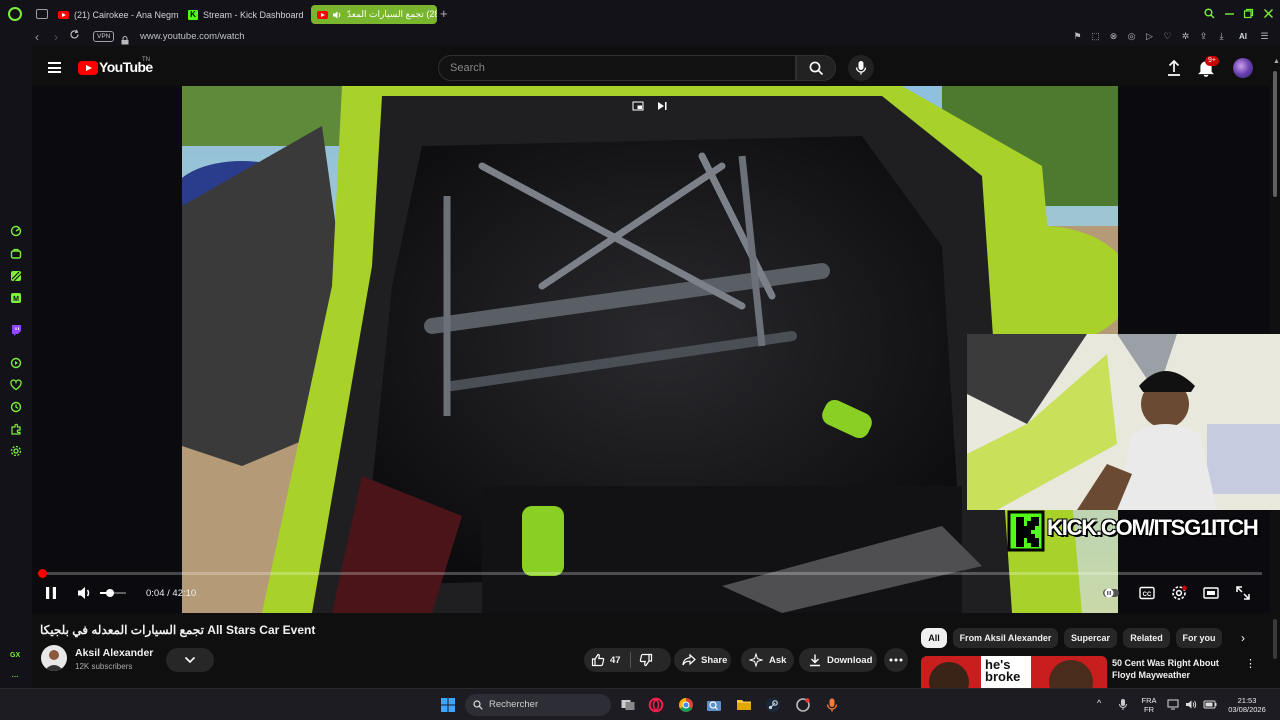 This screenshot has height=720, width=1280. Describe the element at coordinates (16, 330) in the screenshot. I see `twitch-icon` at that location.